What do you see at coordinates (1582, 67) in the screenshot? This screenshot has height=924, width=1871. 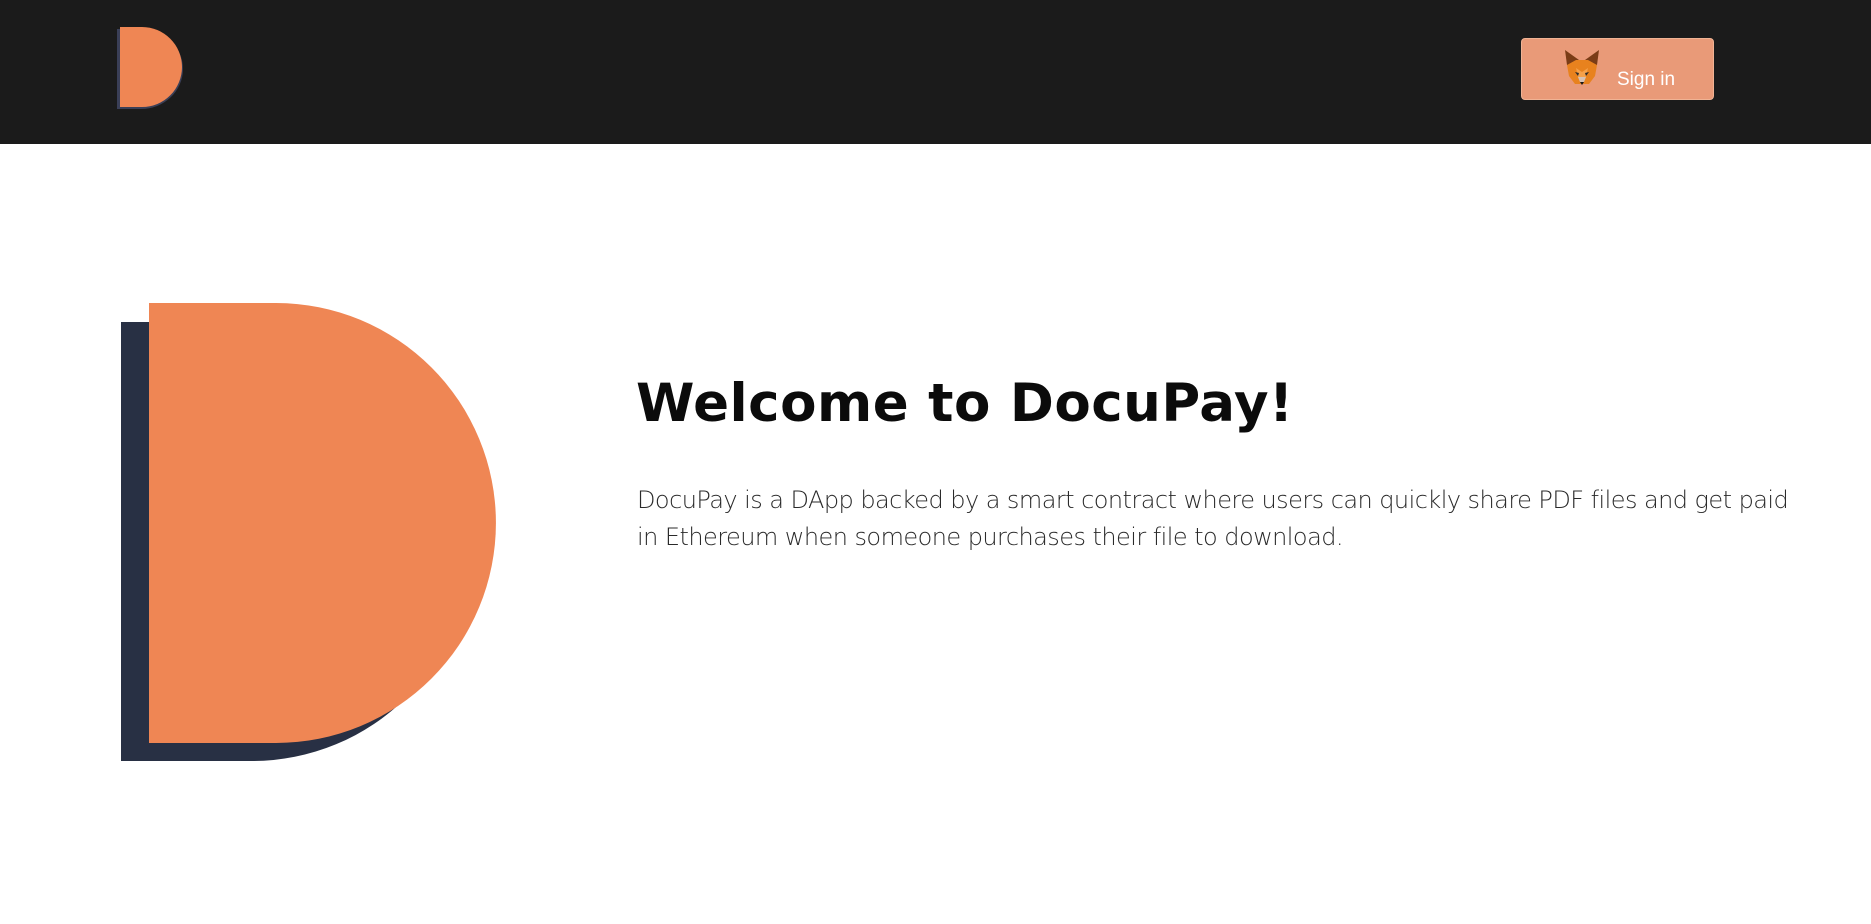 I see `metamask-fox-icon` at bounding box center [1582, 67].